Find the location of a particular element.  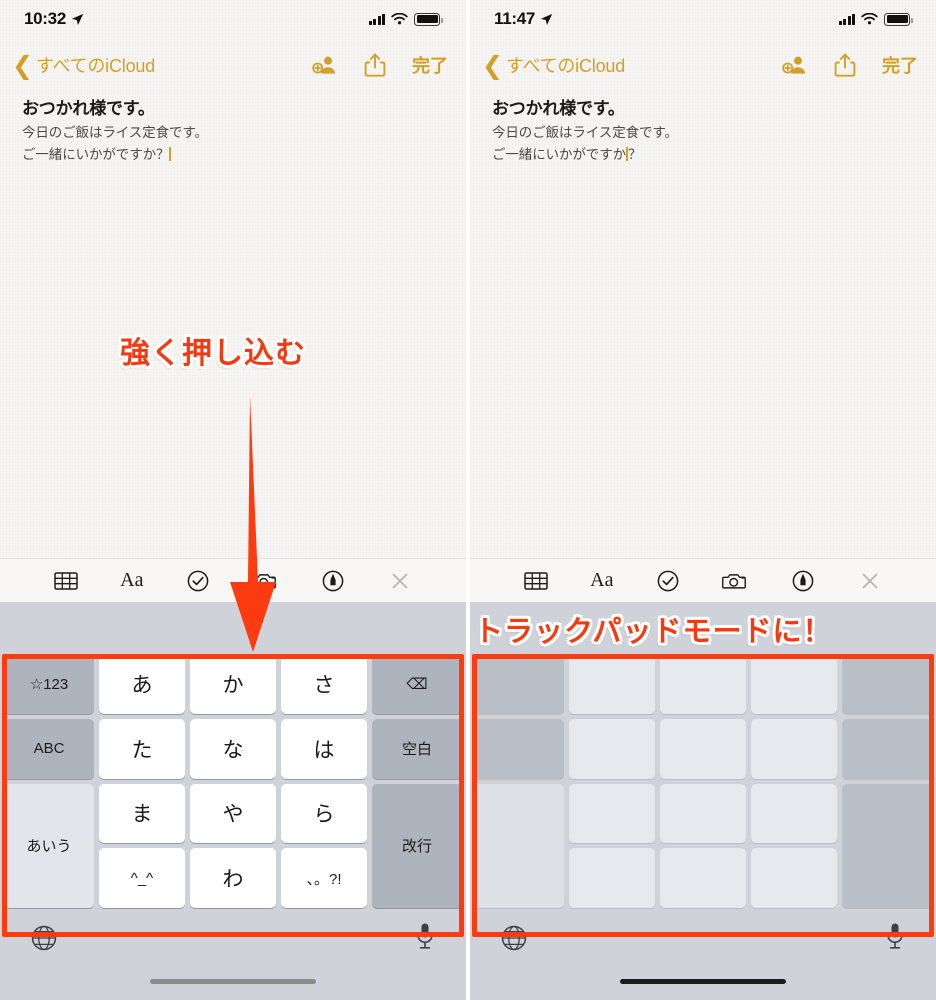

status-indicators-left is located at coordinates (405, 19).